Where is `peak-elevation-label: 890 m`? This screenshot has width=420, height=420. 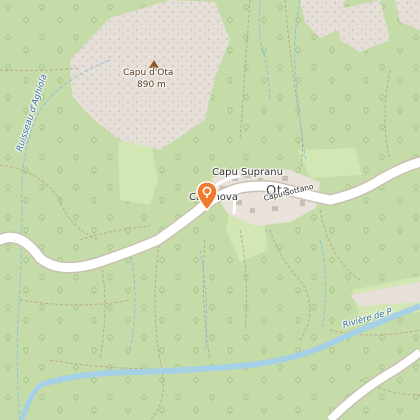
peak-elevation-label: 890 m is located at coordinates (151, 85).